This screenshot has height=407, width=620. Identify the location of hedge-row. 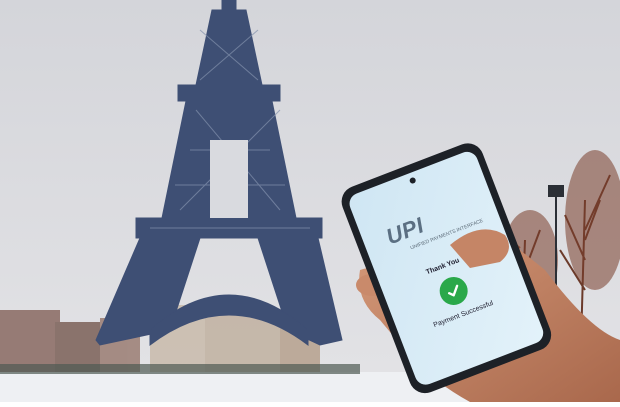
(180, 369).